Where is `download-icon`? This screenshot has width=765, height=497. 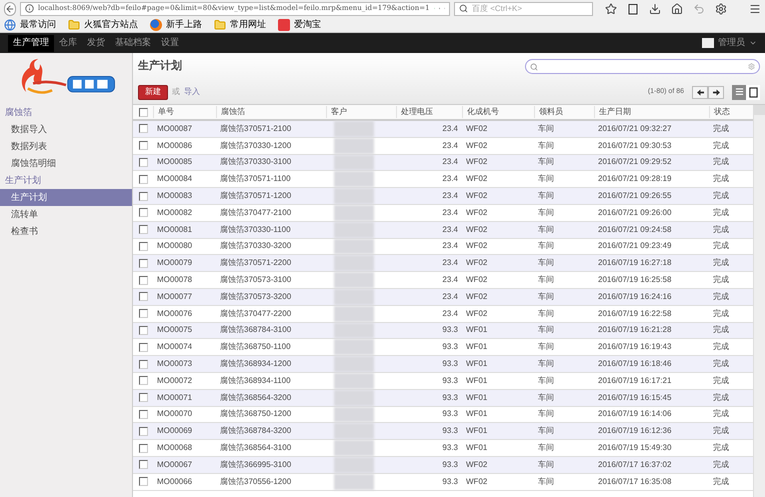
download-icon is located at coordinates (655, 8).